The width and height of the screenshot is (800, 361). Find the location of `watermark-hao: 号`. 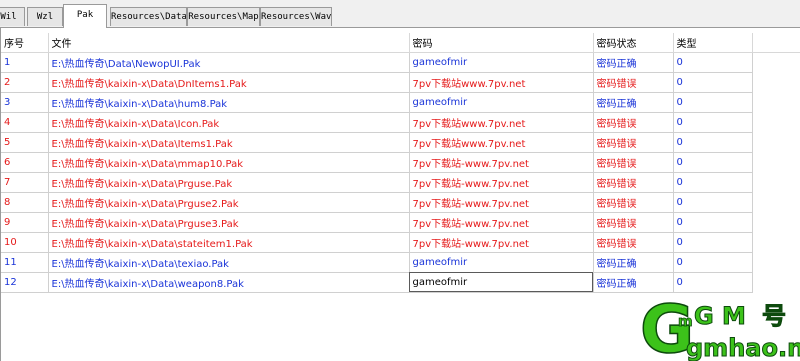

watermark-hao: 号 is located at coordinates (774, 316).